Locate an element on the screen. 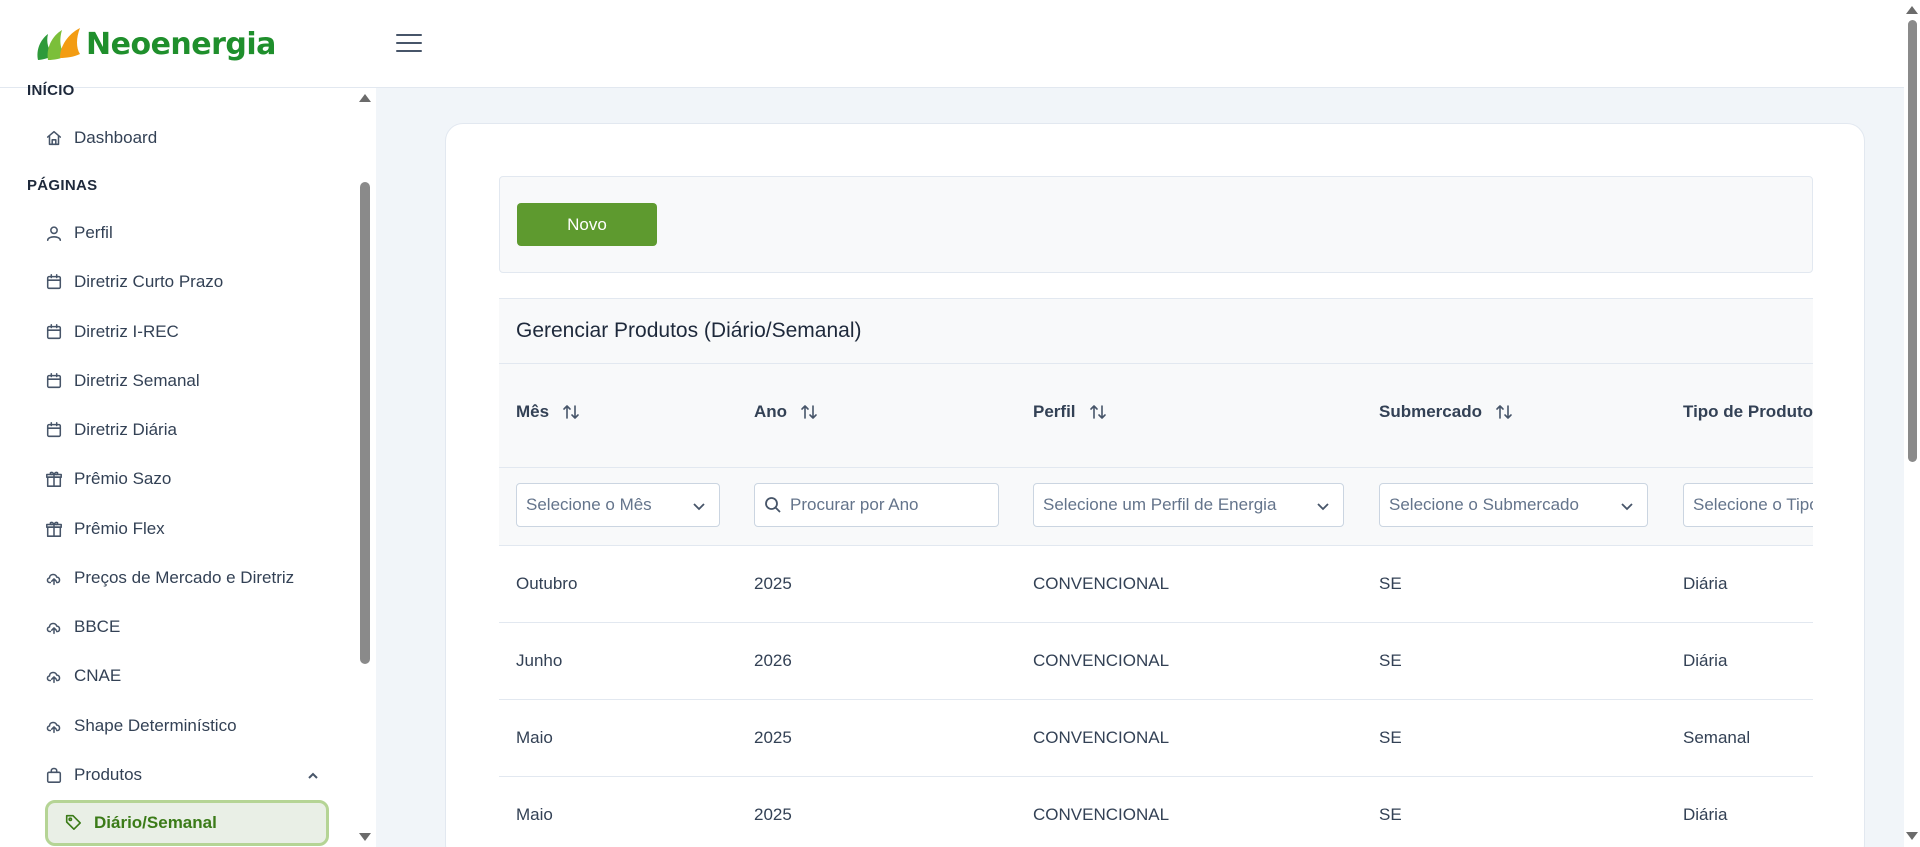  brand-logo: Neoenergia is located at coordinates (155, 44).